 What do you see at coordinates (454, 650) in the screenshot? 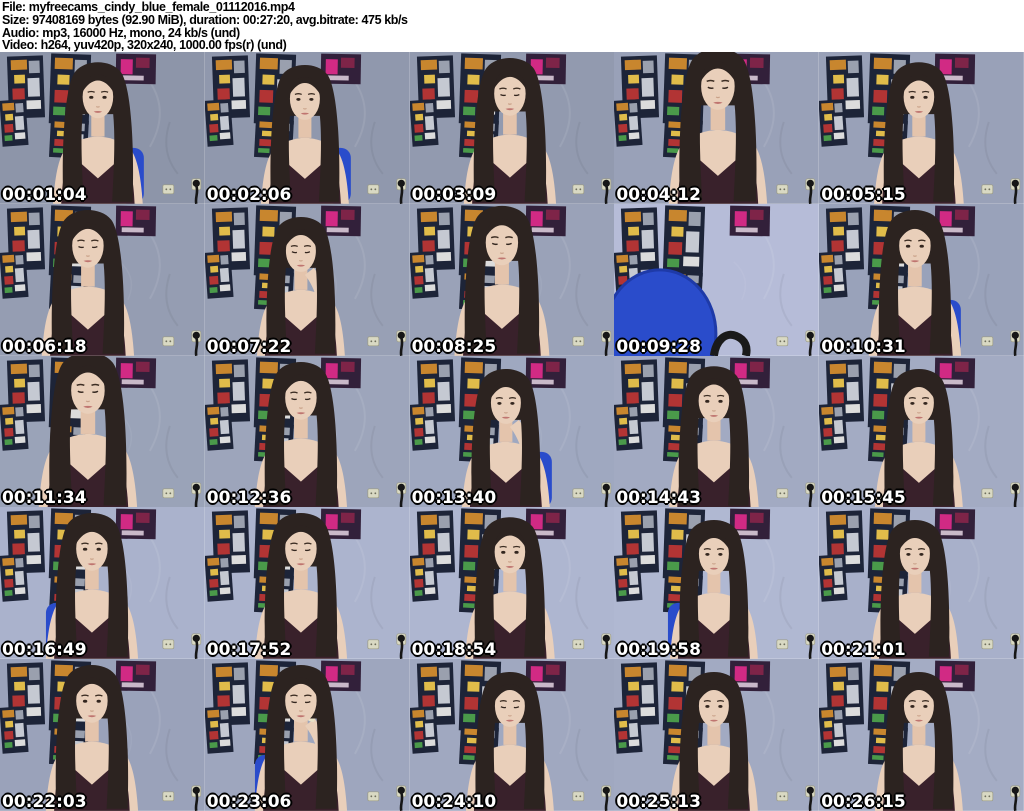
I see `thumbnail-timestamp: 00:18:54` at bounding box center [454, 650].